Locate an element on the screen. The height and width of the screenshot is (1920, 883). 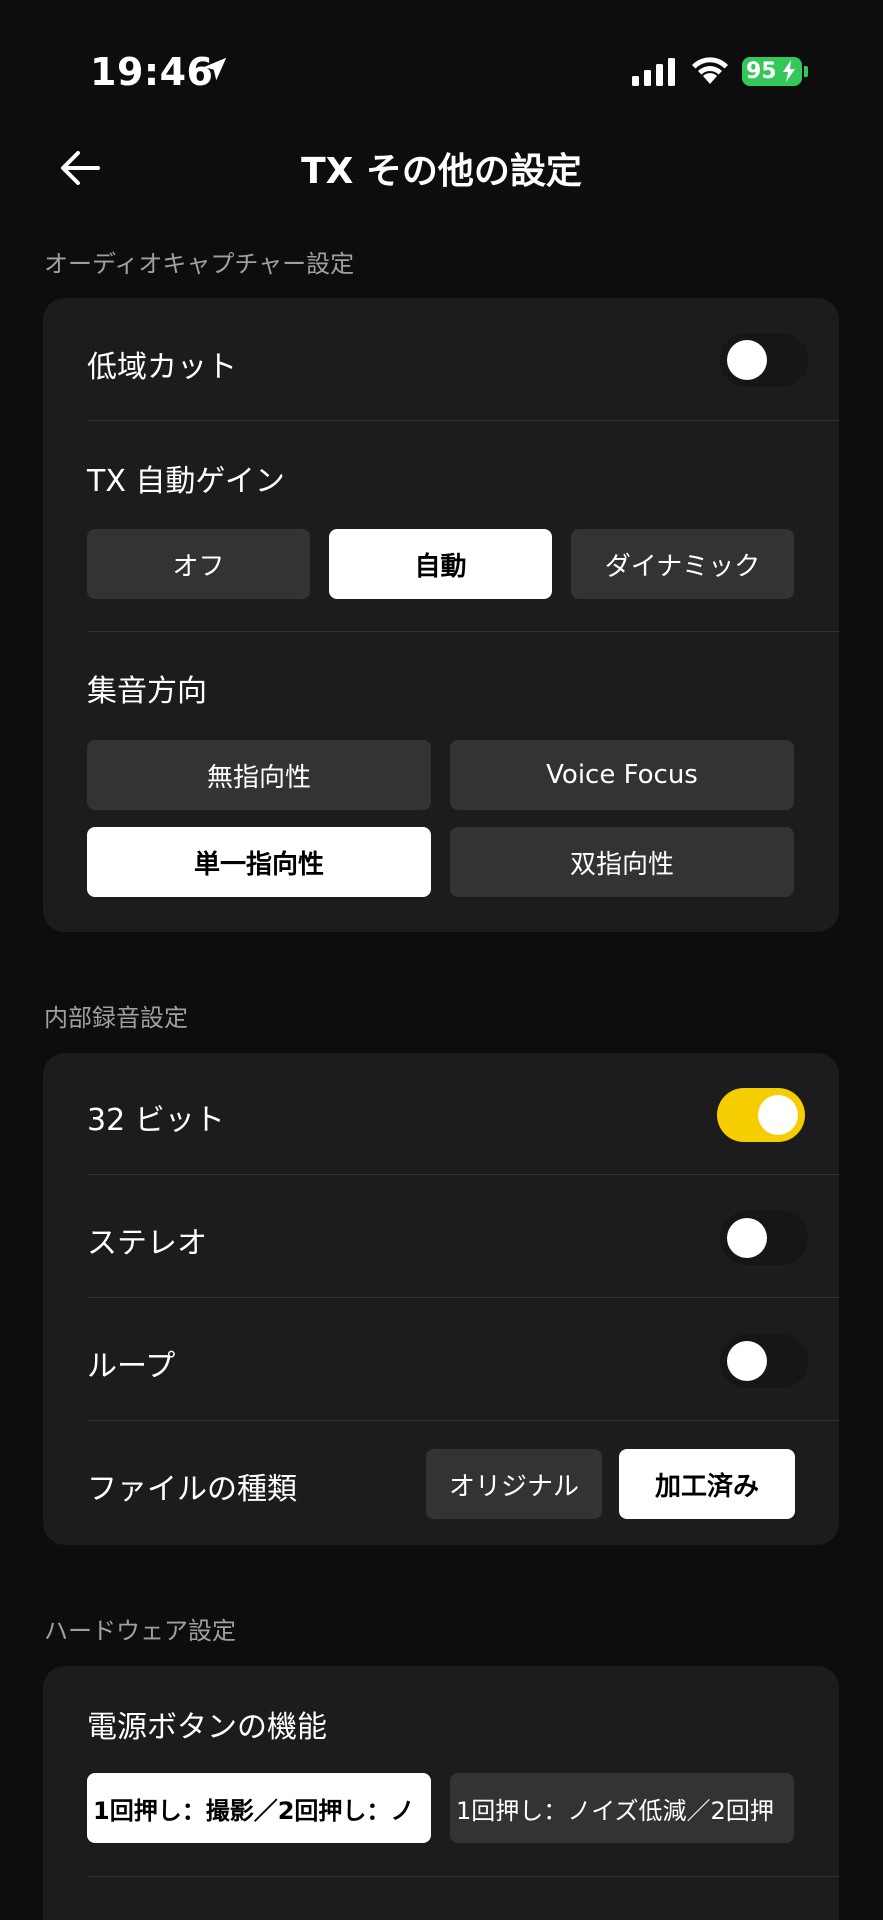
status-time: 19:46 is located at coordinates (152, 72).